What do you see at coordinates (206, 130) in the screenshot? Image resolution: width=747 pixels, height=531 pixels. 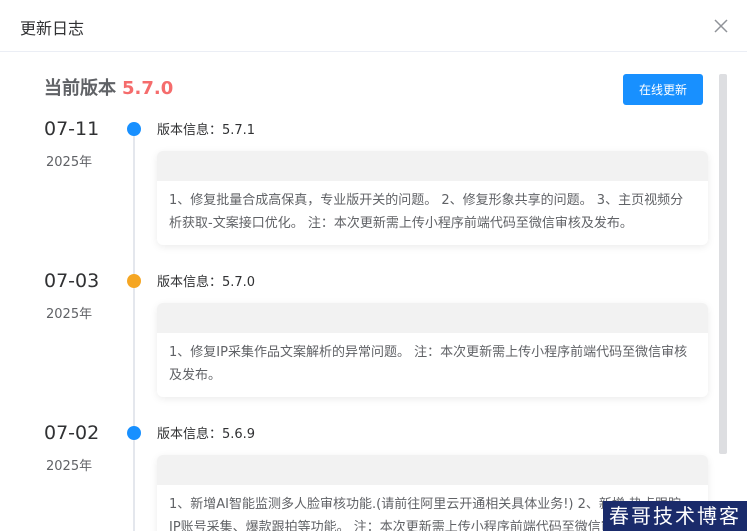 I see `entry-version-label: 版本信息：5.7.1` at bounding box center [206, 130].